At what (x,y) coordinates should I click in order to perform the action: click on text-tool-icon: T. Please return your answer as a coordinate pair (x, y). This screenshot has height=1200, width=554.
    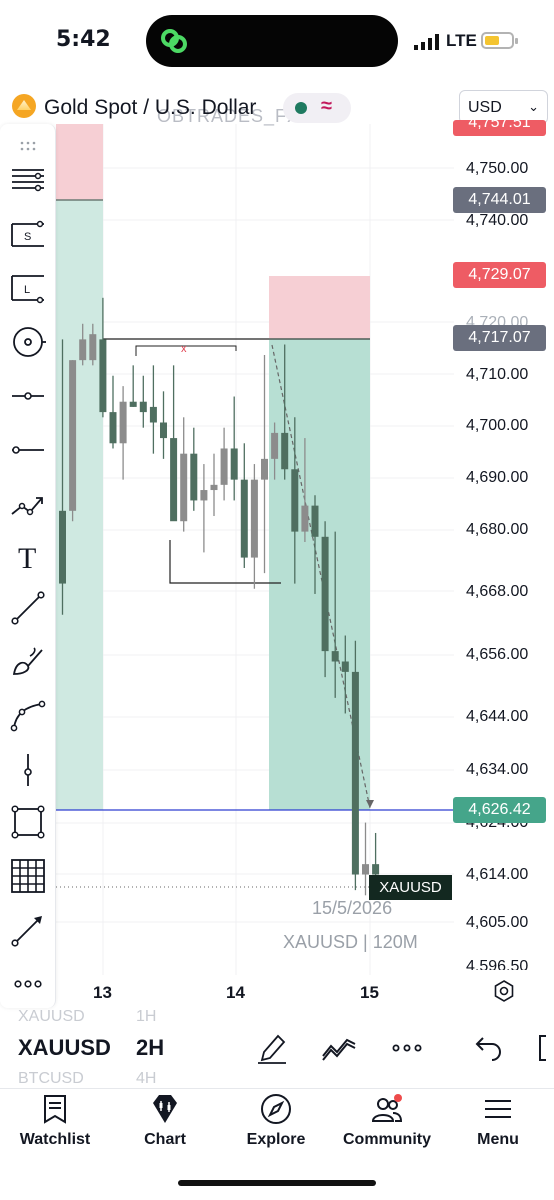
    Looking at the image, I should click on (28, 556).